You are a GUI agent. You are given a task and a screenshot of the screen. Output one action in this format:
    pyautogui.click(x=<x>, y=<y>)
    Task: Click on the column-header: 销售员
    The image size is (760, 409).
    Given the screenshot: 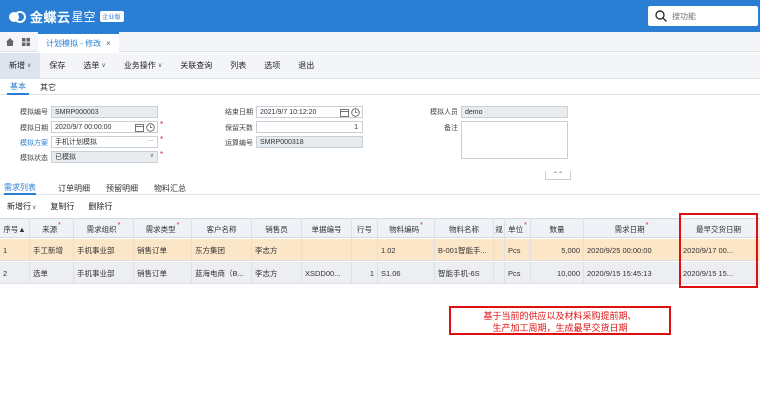 What is the action you would take?
    pyautogui.click(x=277, y=229)
    